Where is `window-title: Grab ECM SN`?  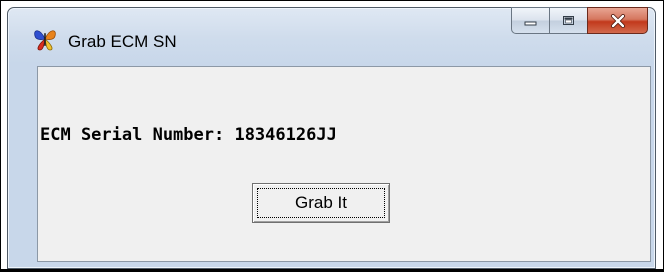 window-title: Grab ECM SN is located at coordinates (122, 41).